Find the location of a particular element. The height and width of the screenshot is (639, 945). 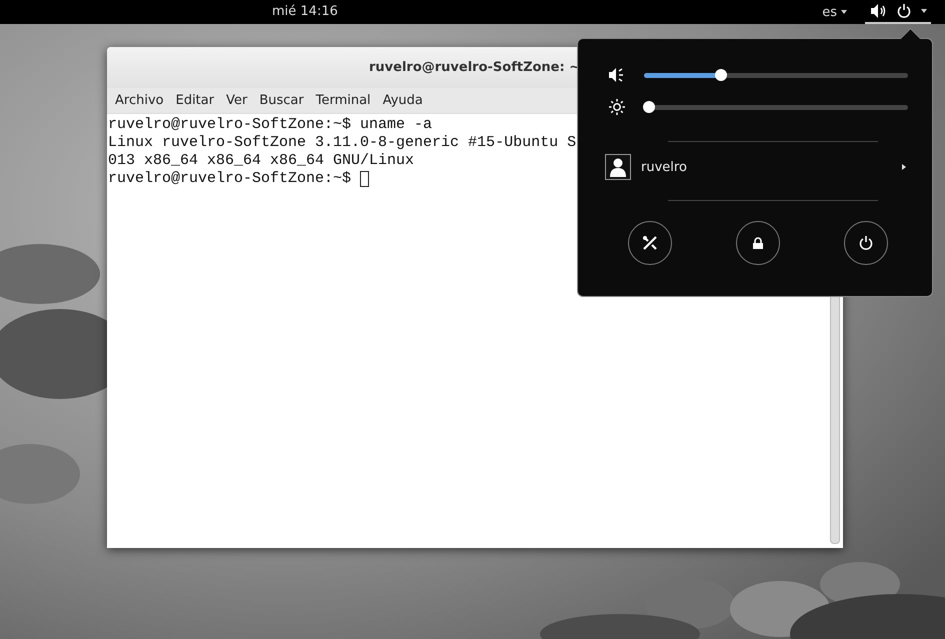

clock: mié 14:16 is located at coordinates (305, 11).